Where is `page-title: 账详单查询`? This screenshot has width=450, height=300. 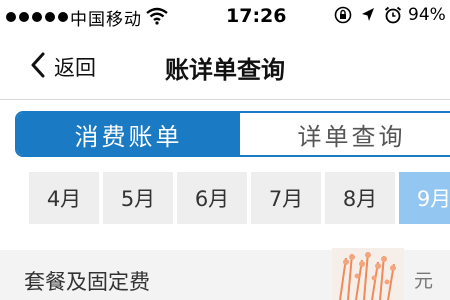
page-title: 账详单查询 is located at coordinates (225, 70).